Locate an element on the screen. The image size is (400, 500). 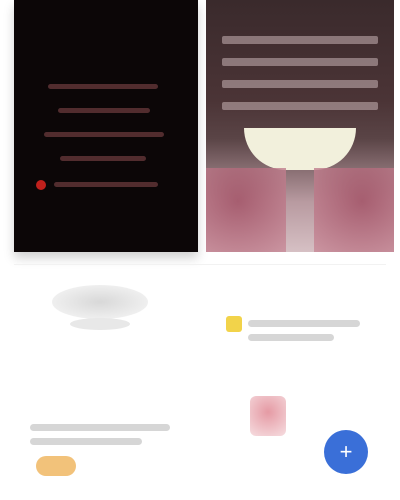
product-image is located at coordinates (100, 302).